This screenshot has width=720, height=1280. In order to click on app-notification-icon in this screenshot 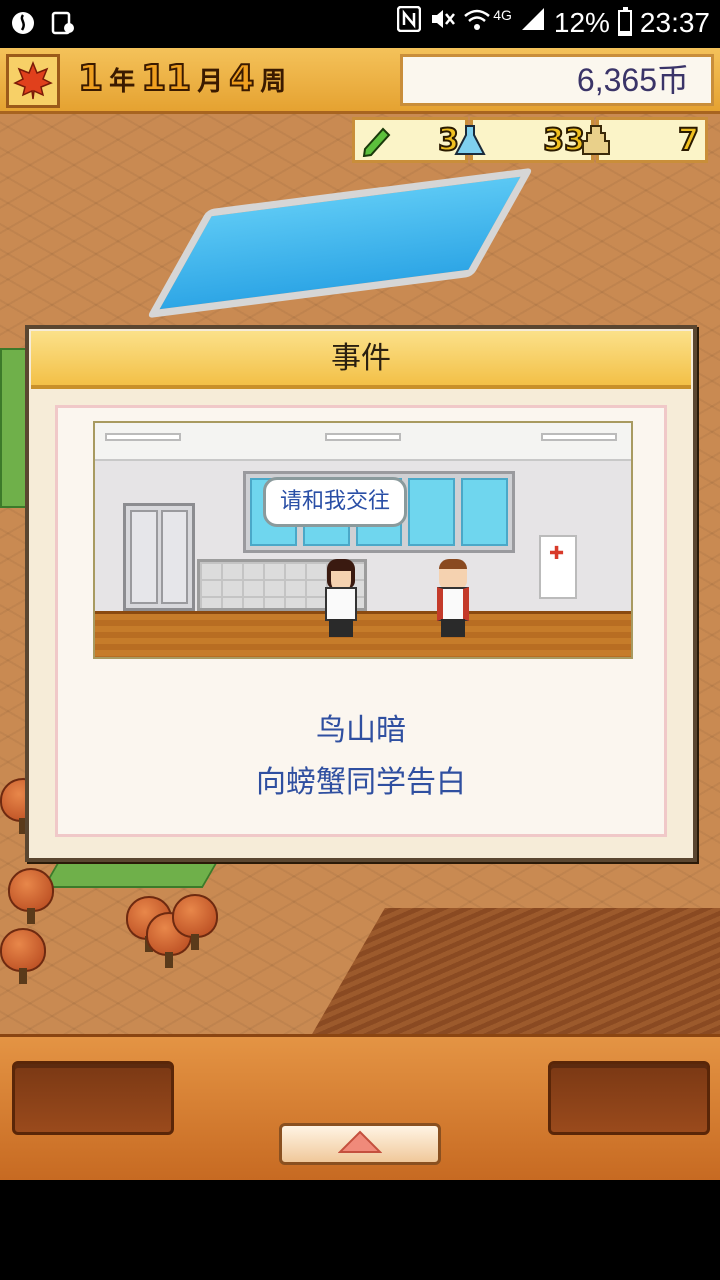, I will do `click(23, 23)`.